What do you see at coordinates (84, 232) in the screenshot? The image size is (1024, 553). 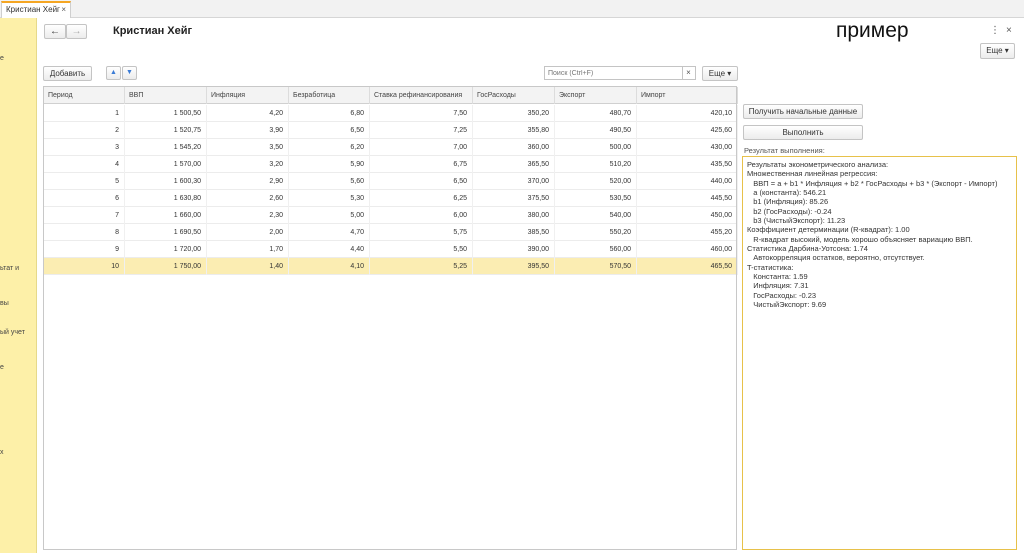 I see `table-cell: 8` at bounding box center [84, 232].